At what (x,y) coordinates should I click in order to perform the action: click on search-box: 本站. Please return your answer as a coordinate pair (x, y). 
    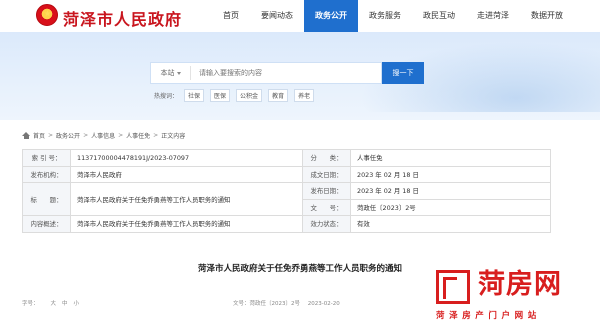
    Looking at the image, I should click on (266, 73).